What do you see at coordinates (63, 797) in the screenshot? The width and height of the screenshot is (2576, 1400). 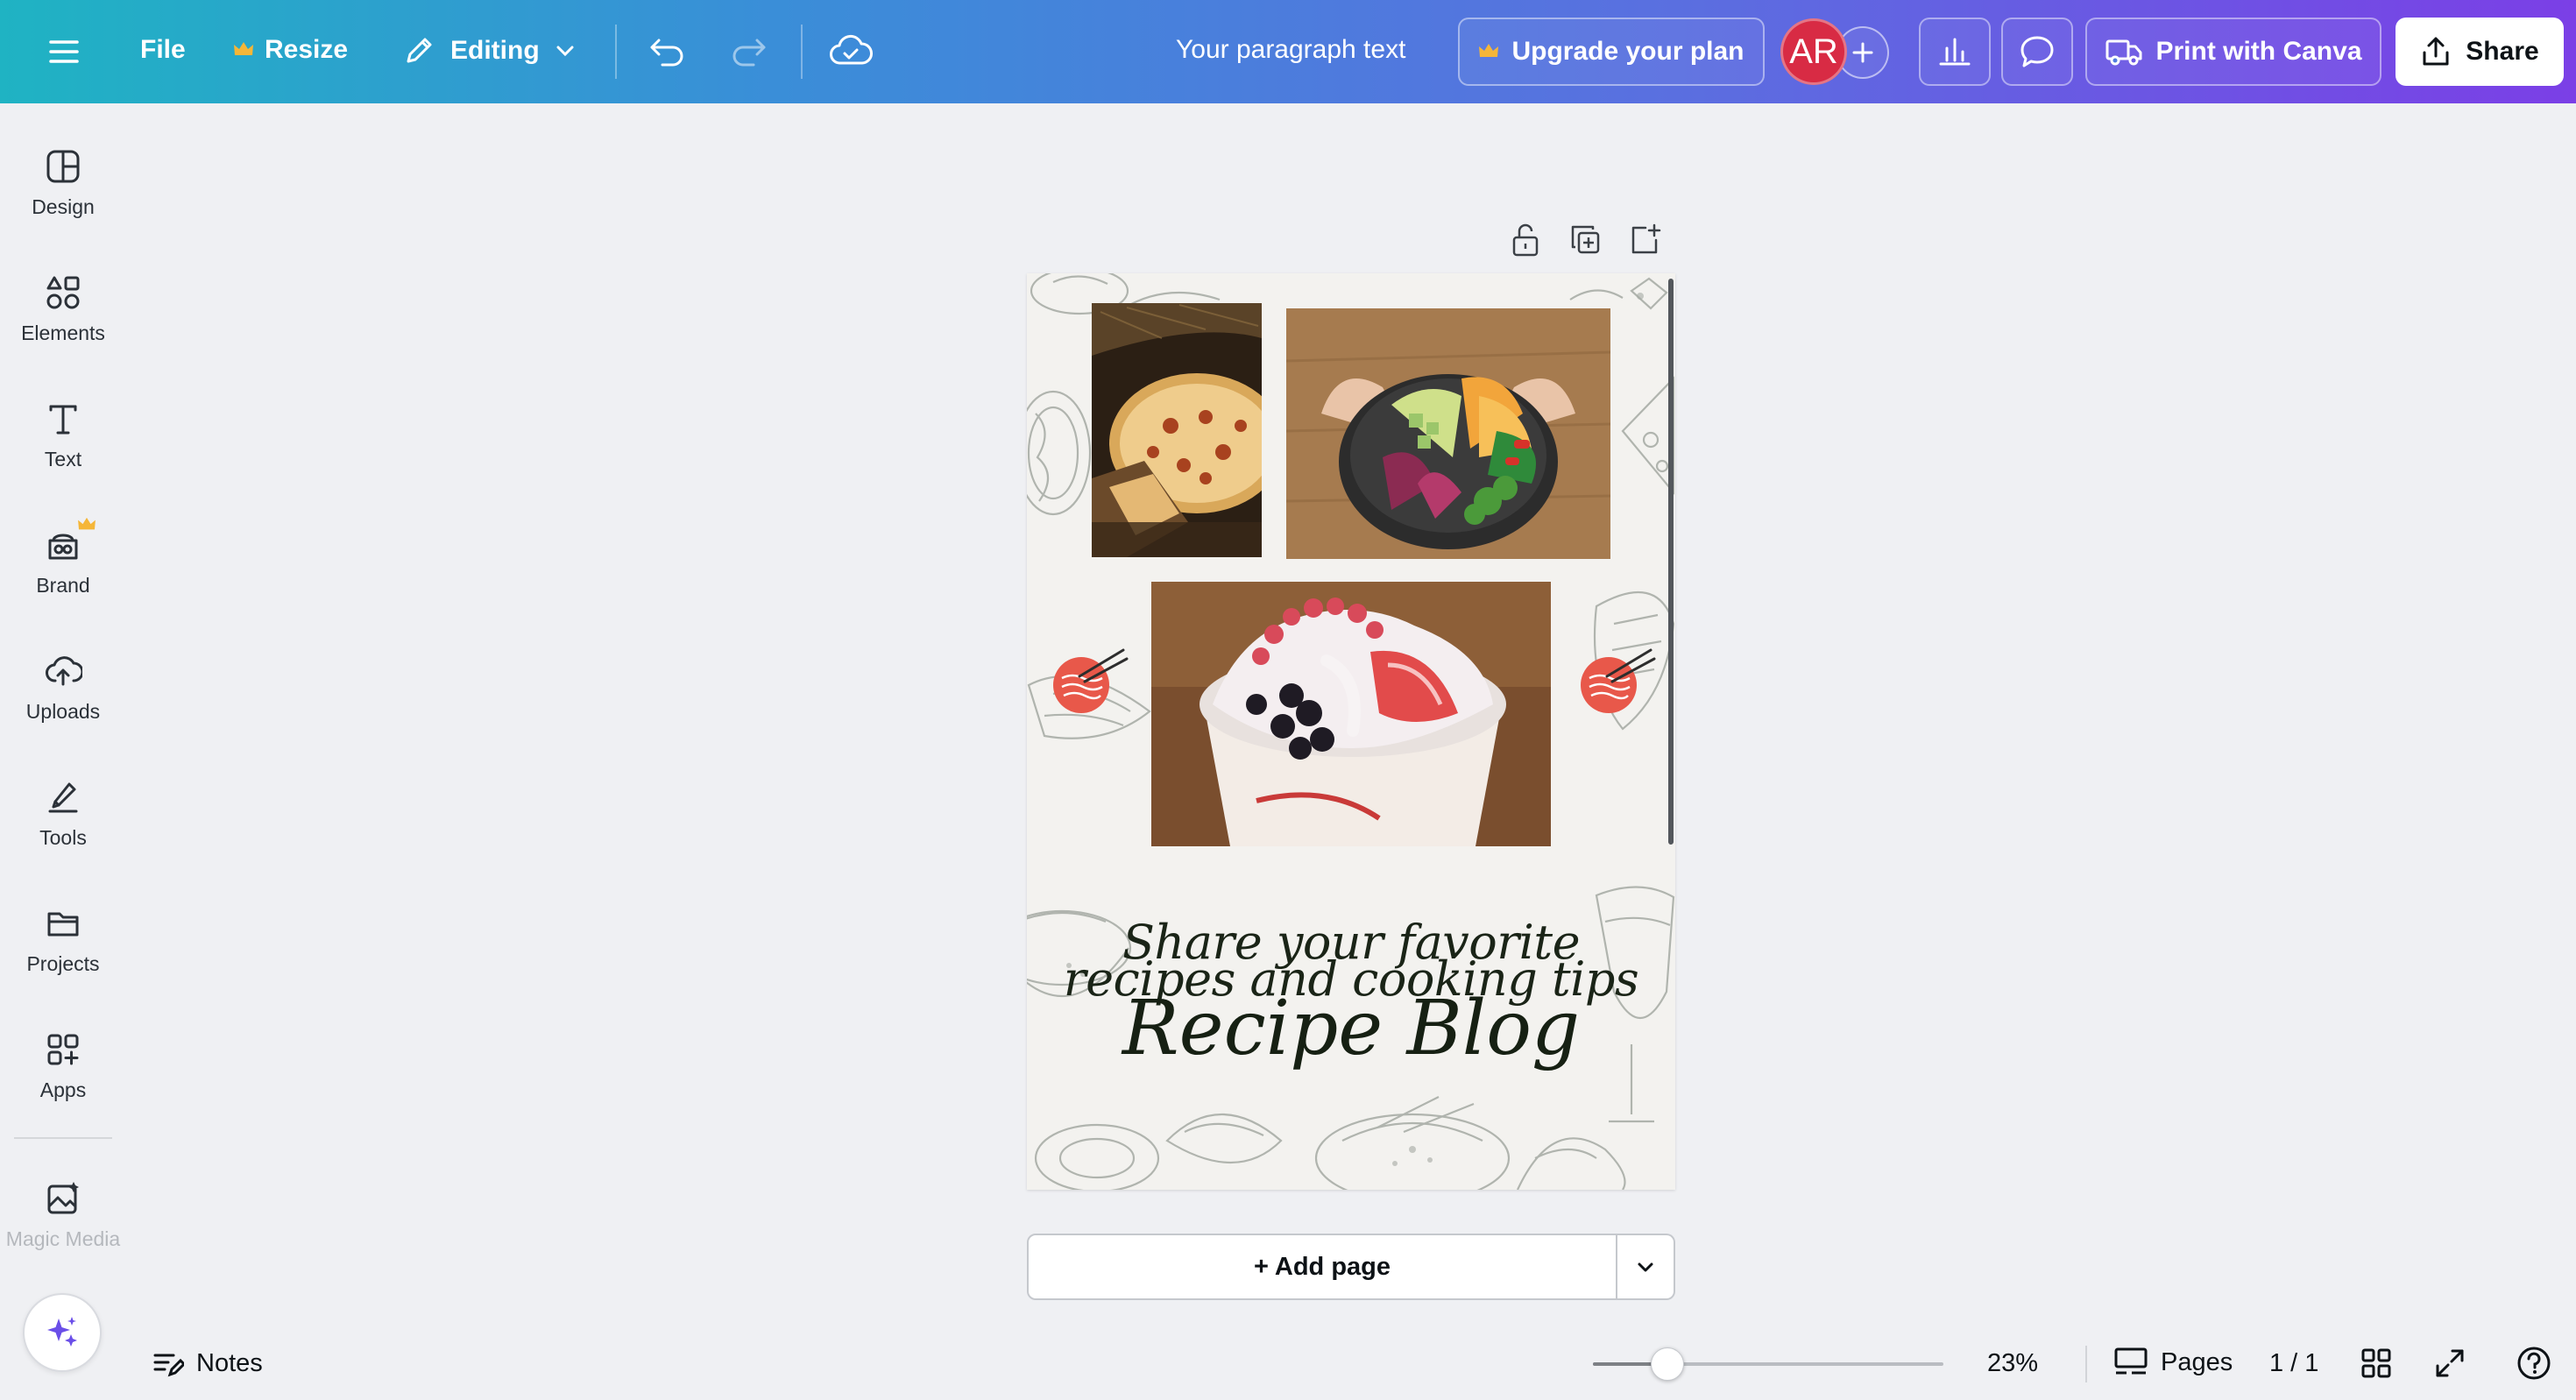 I see `tools-icon` at bounding box center [63, 797].